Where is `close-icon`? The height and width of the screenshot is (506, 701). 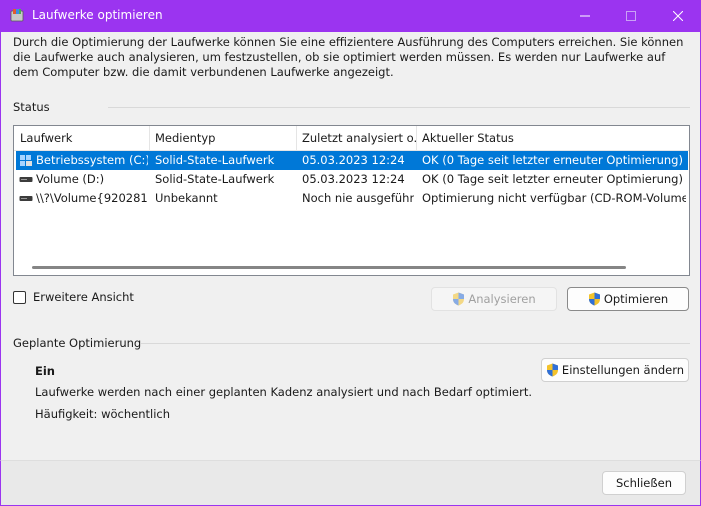
close-icon is located at coordinates (678, 16).